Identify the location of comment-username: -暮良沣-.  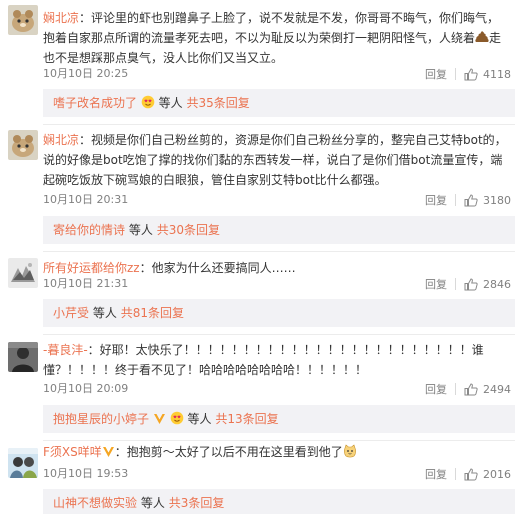
(65, 350).